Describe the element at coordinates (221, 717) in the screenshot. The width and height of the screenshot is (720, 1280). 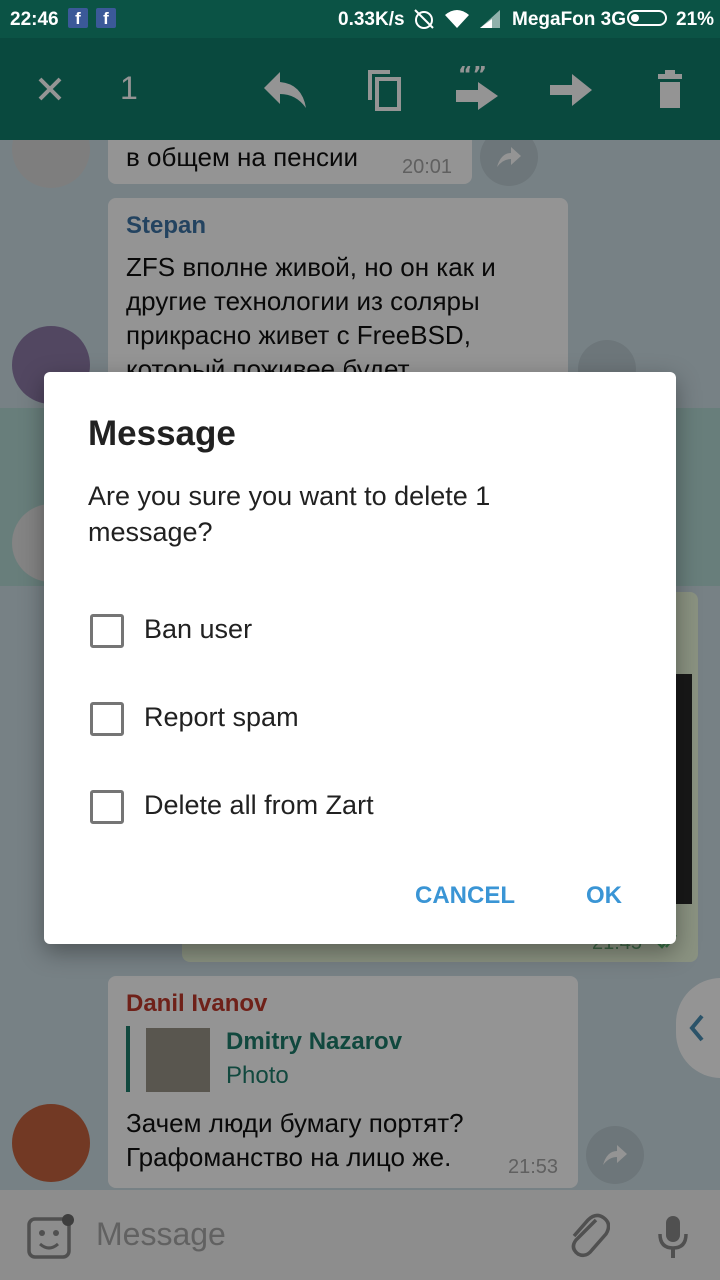
I see `option-label: Report spam` at that location.